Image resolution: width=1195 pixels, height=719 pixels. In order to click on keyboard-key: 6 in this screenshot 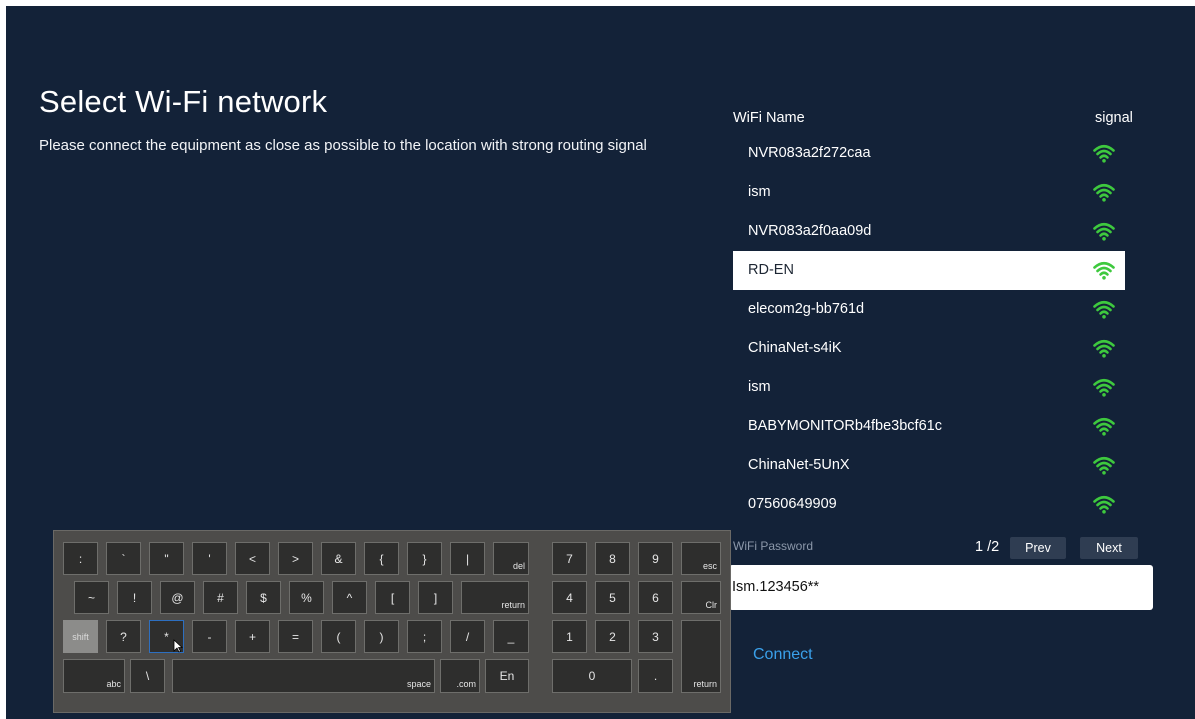, I will do `click(655, 597)`.